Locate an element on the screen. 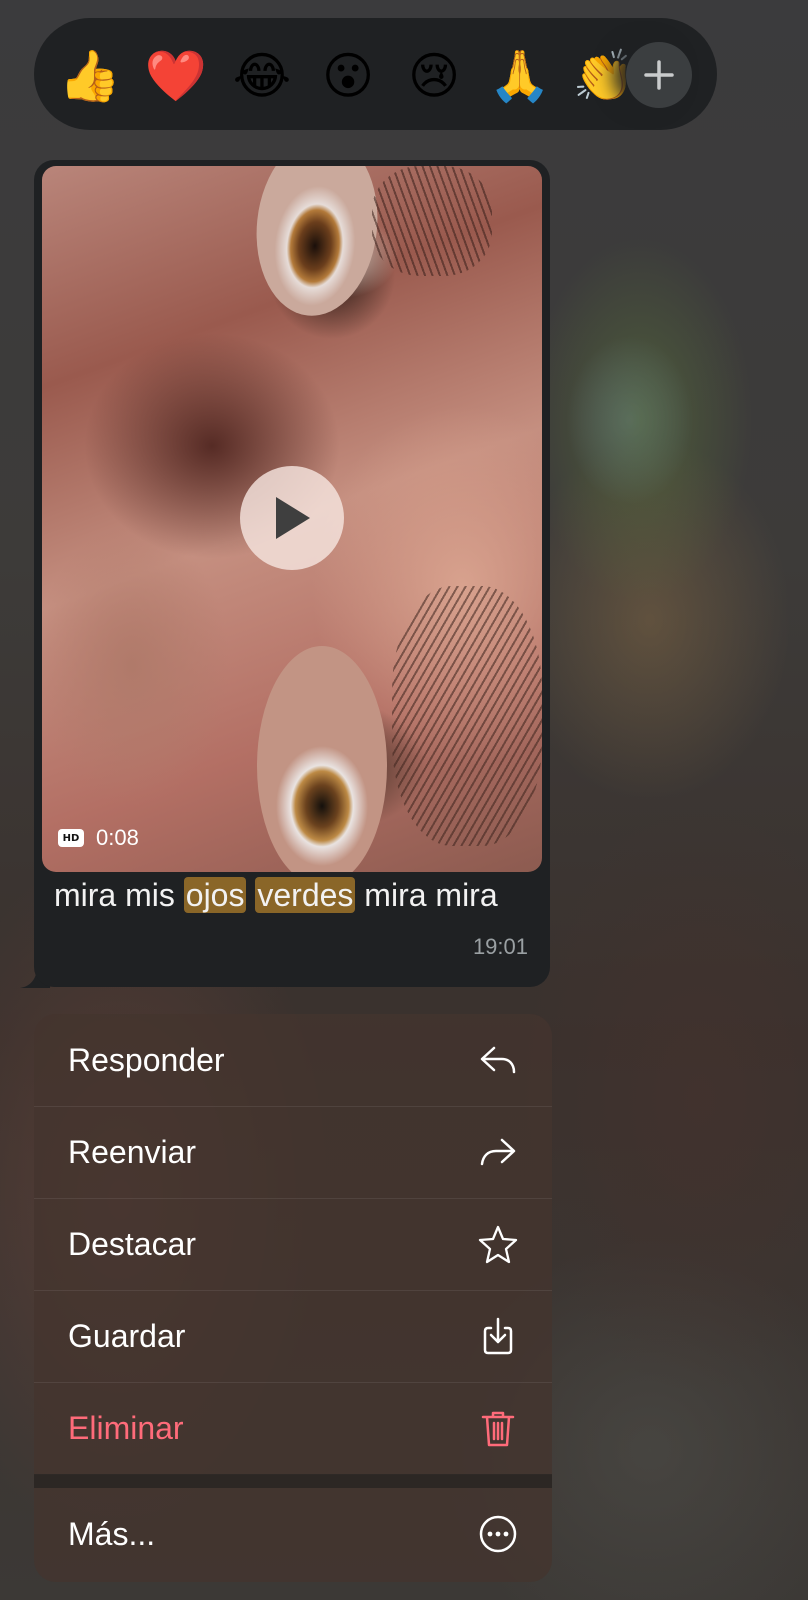  play-button is located at coordinates (292, 518).